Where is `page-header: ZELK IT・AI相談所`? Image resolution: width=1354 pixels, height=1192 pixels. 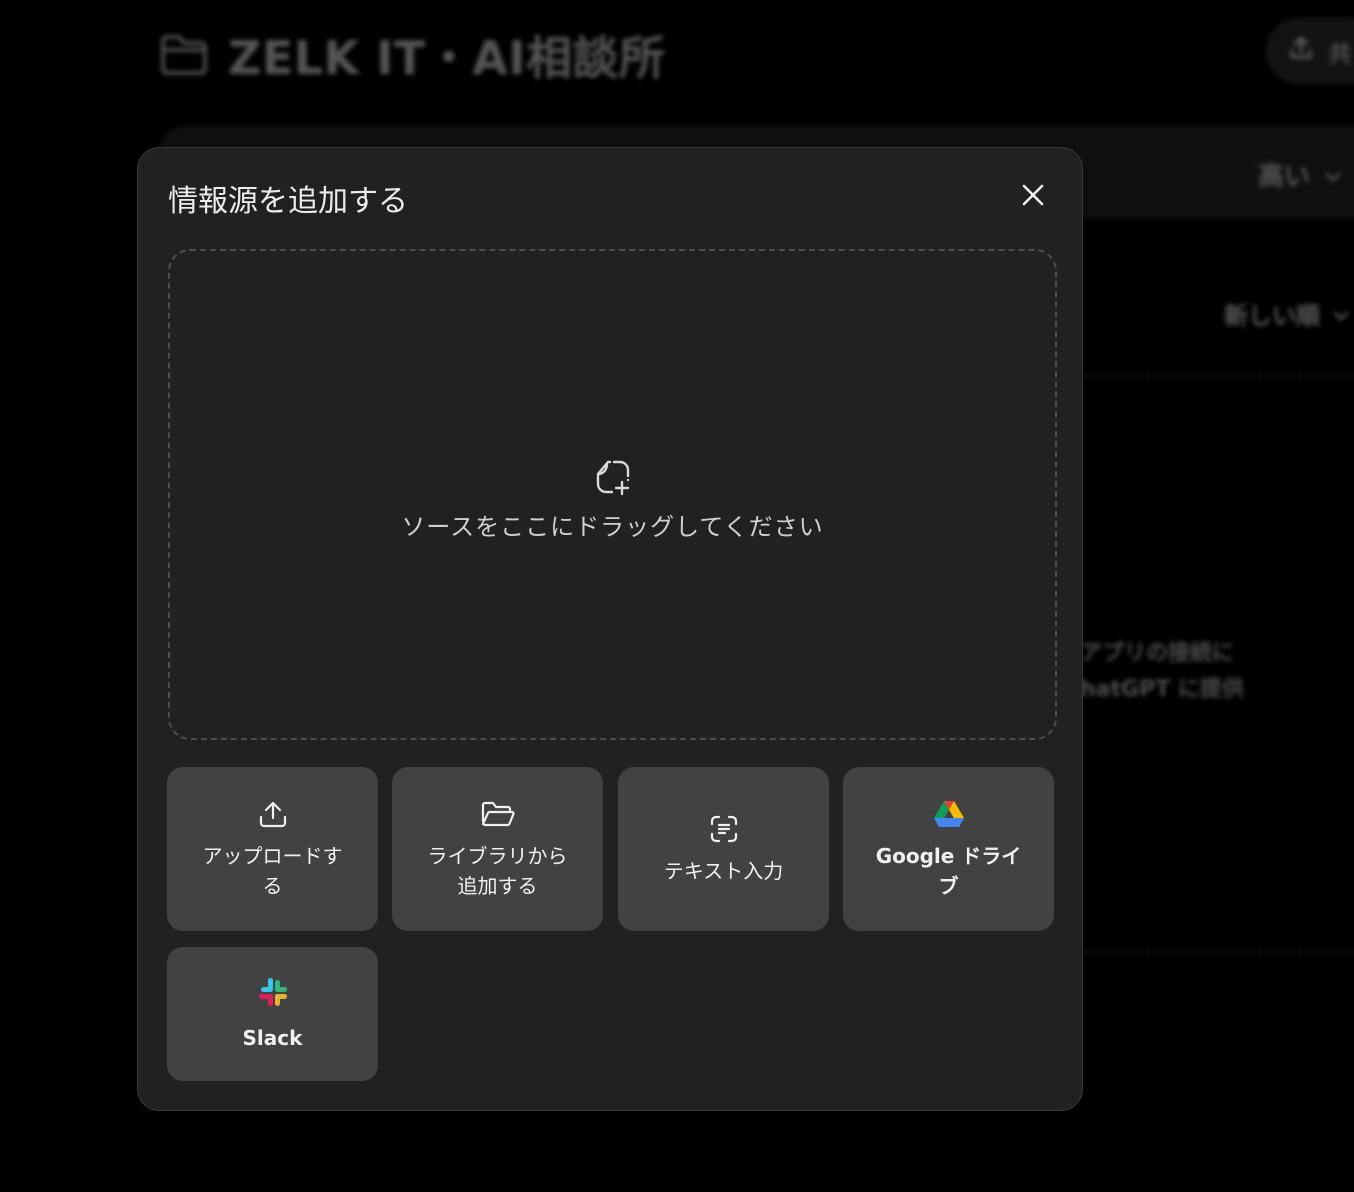
page-header: ZELK IT・AI相談所 is located at coordinates (411, 55).